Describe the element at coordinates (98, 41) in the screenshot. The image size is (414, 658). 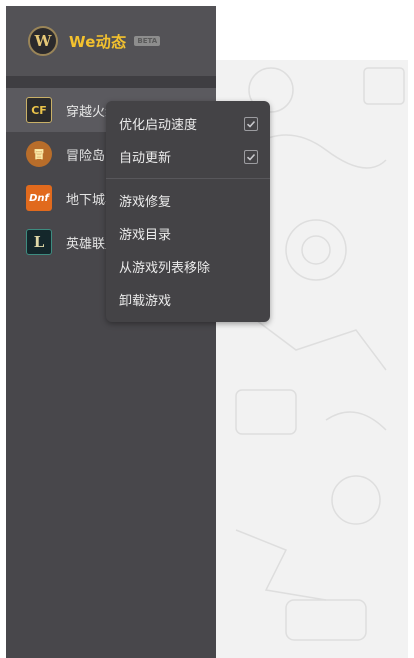
I see `app-title: We动态` at that location.